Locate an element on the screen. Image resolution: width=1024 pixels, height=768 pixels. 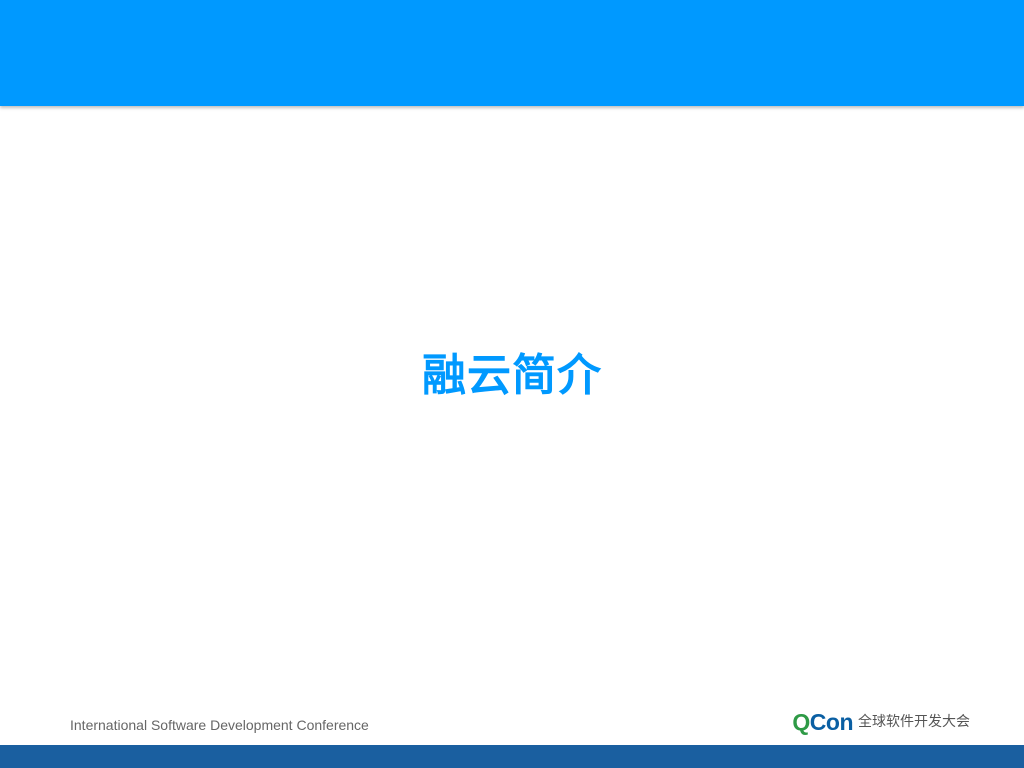
footer-bar is located at coordinates (512, 756).